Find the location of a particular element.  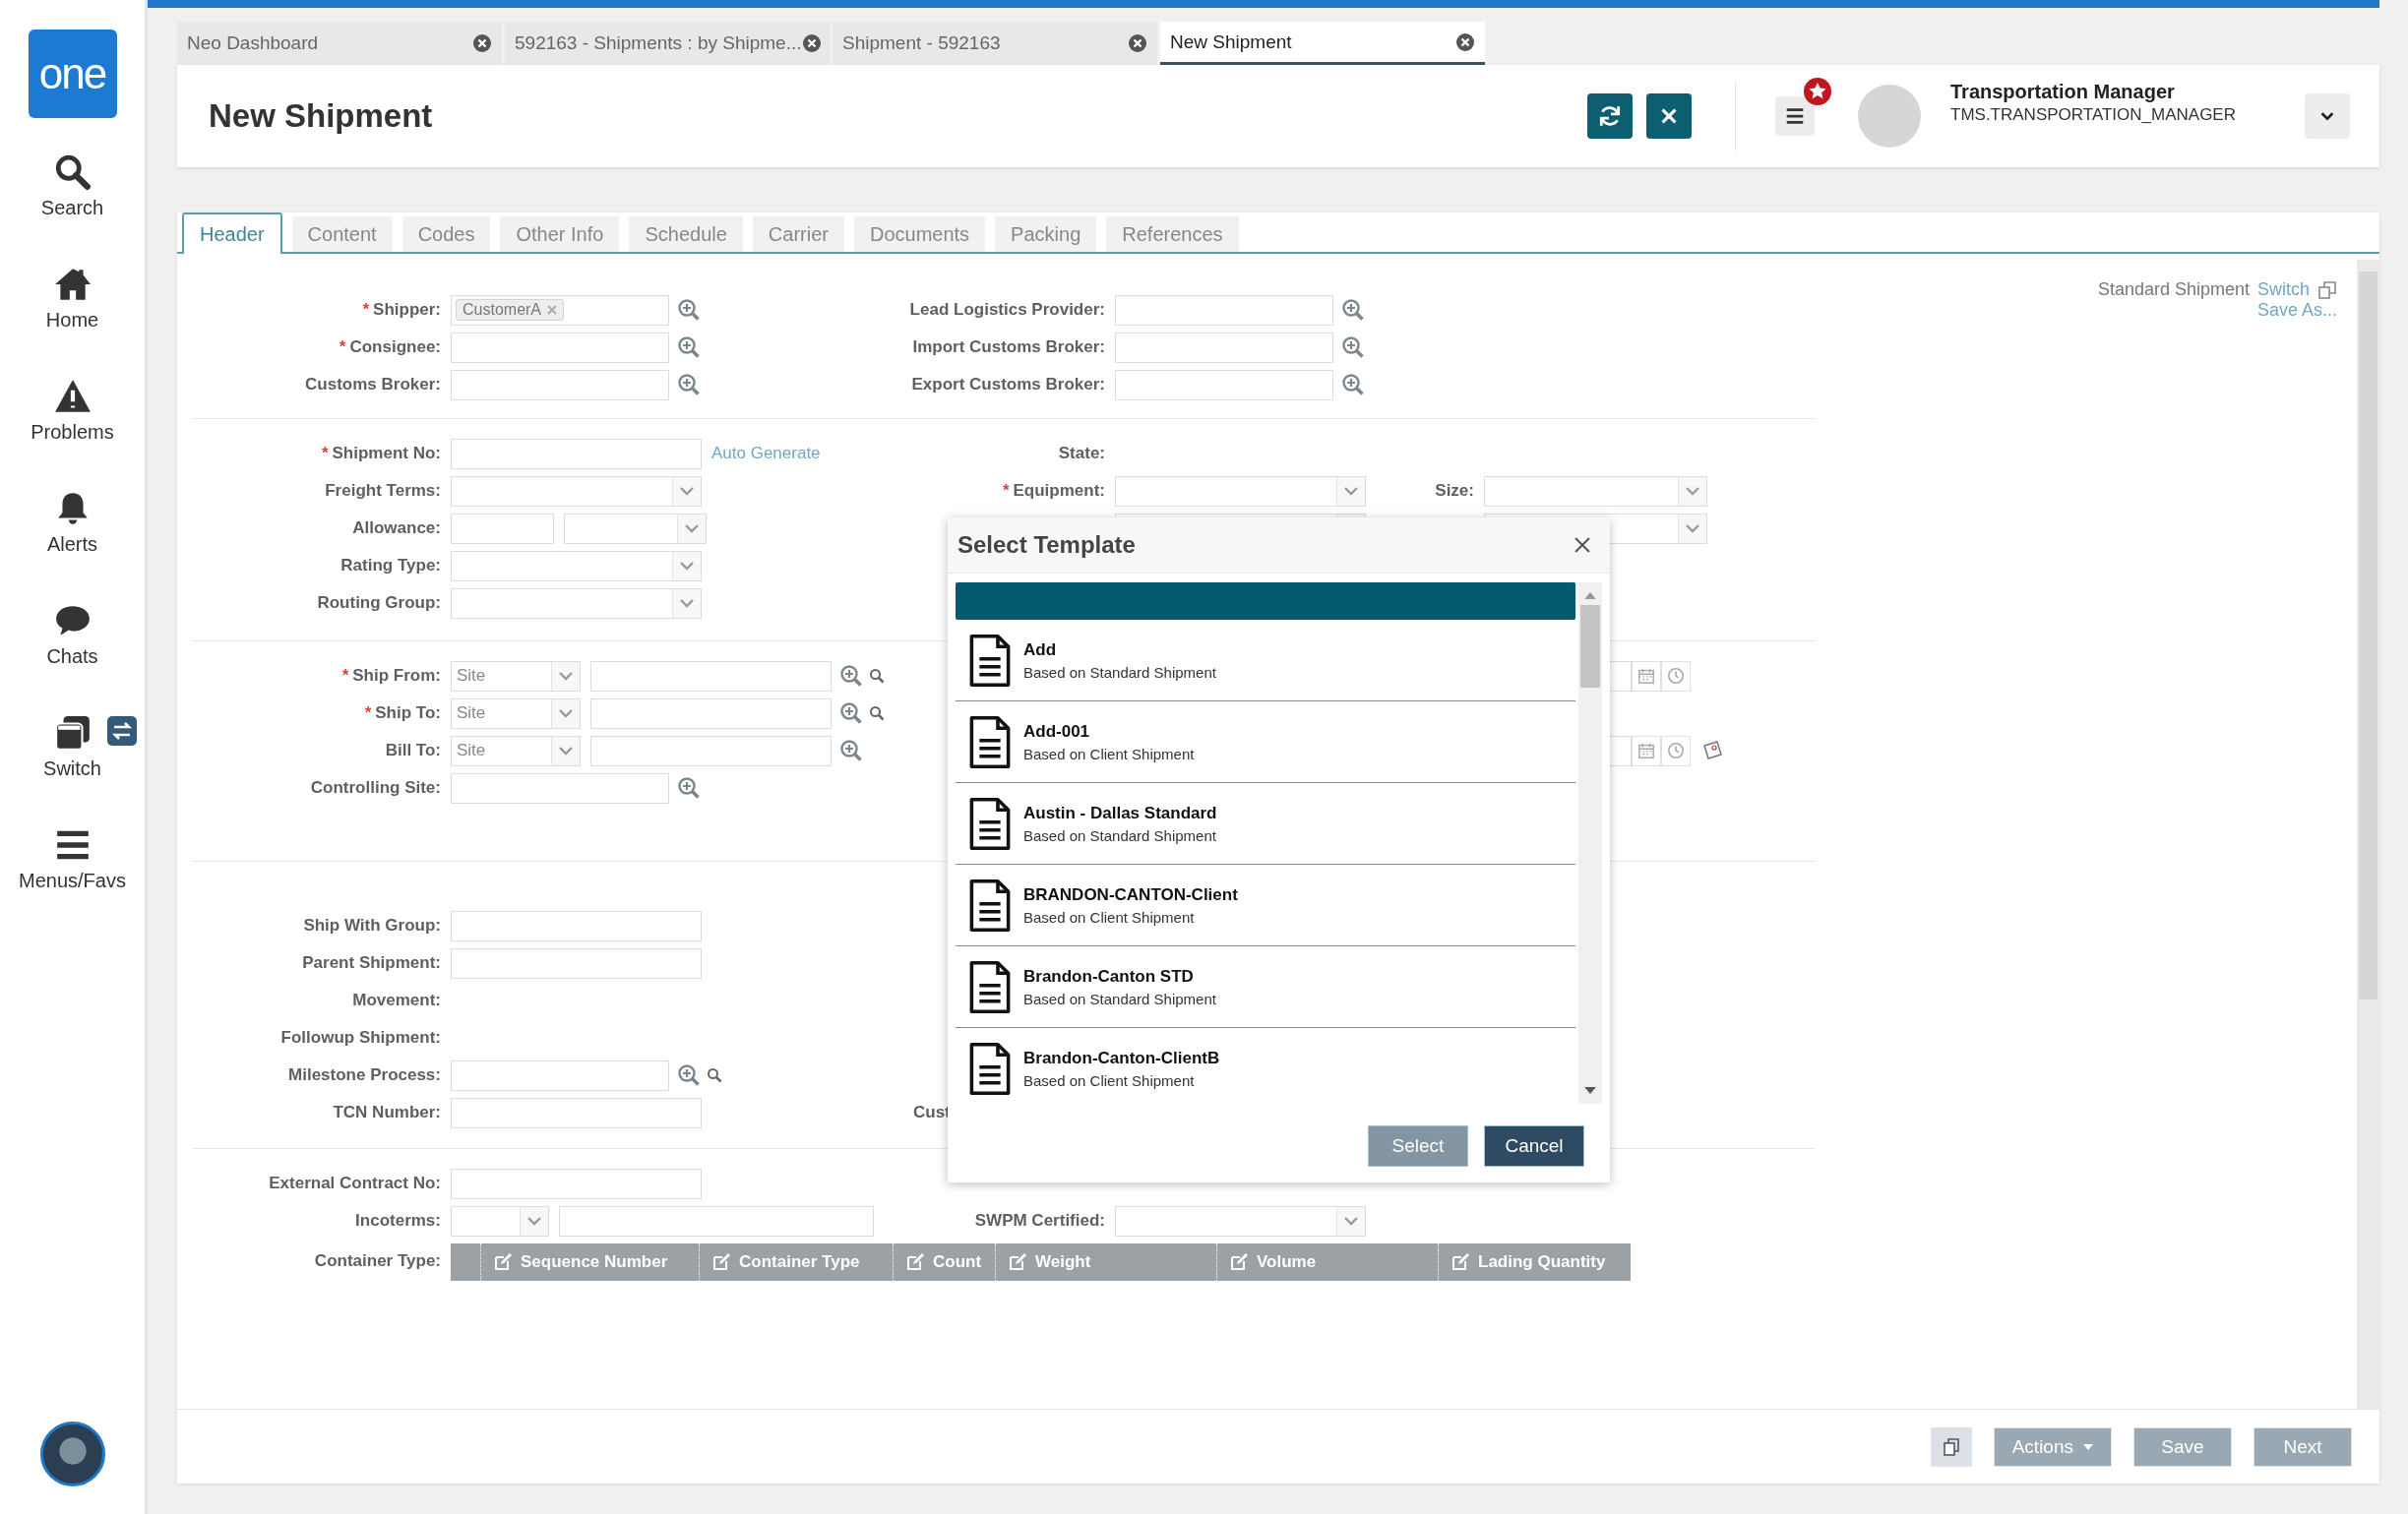

copy-icon is located at coordinates (2327, 289).